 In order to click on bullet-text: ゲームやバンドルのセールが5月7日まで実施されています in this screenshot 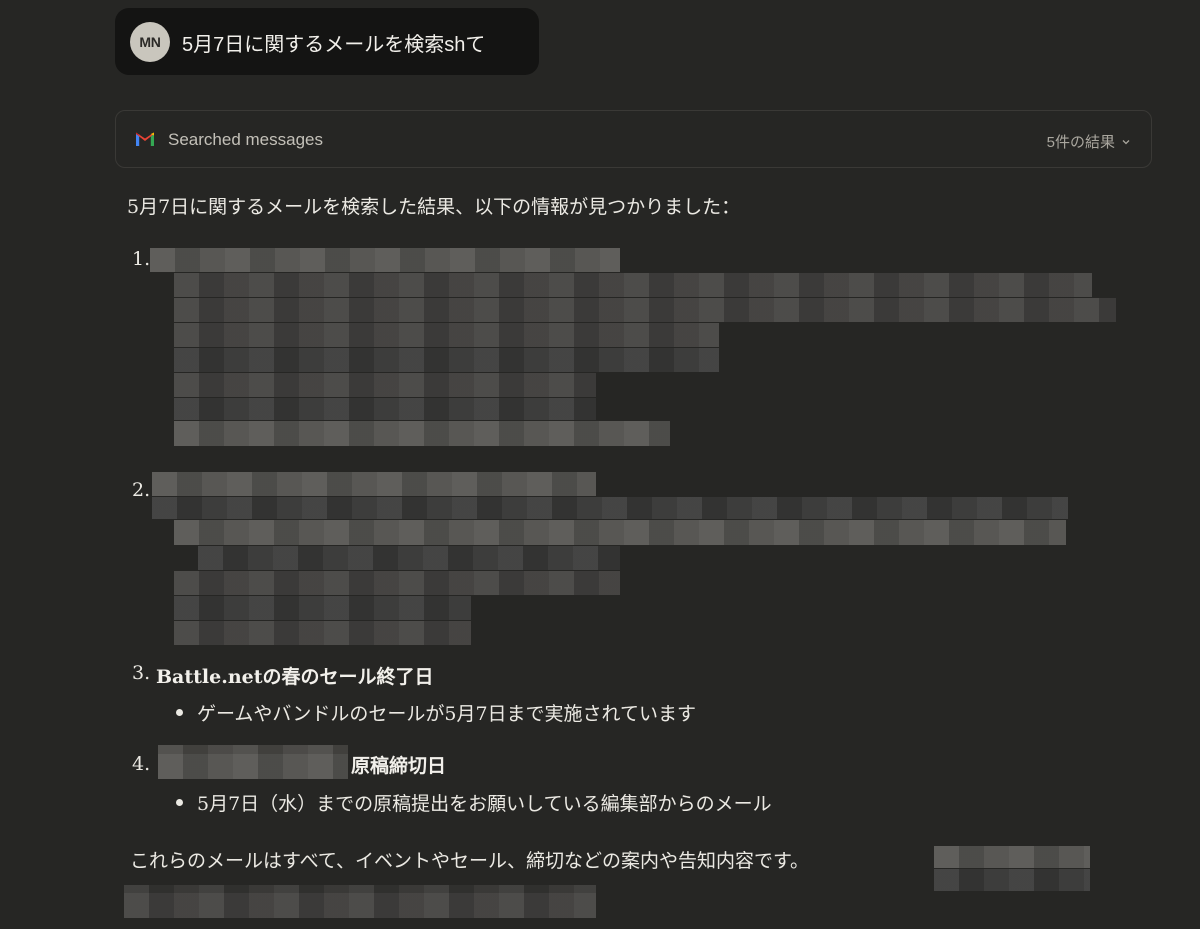, I will do `click(446, 714)`.